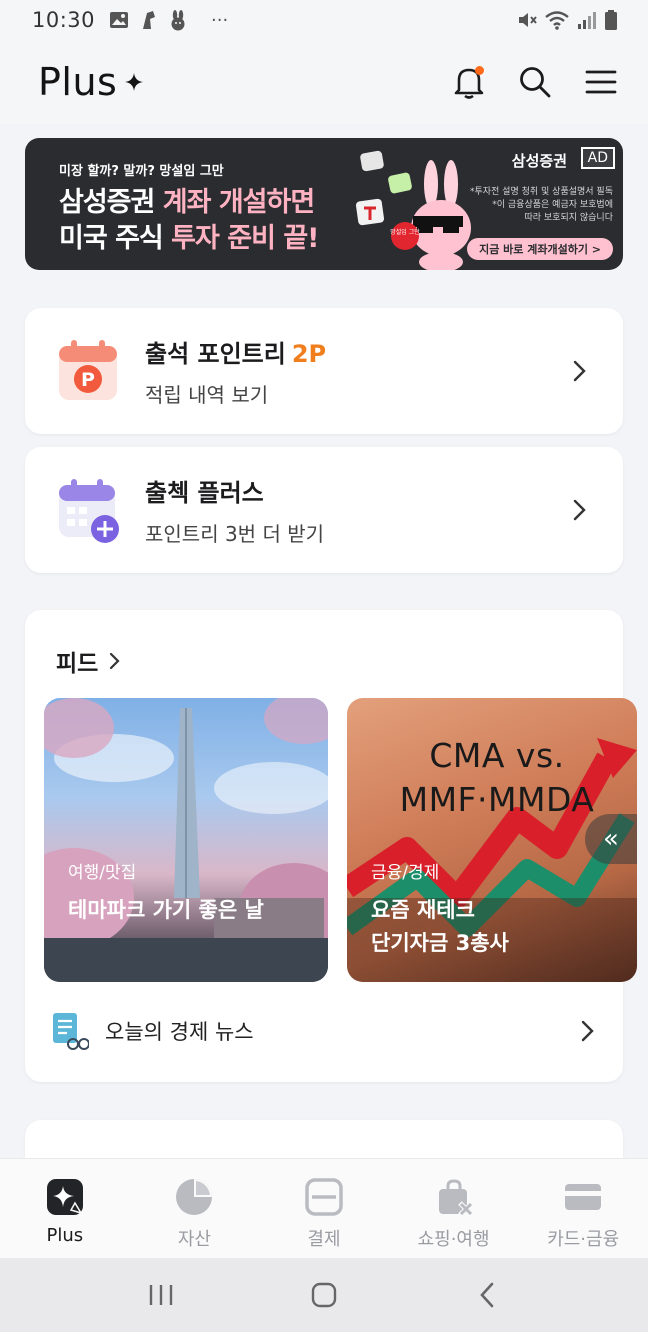 The image size is (648, 1332). I want to click on gallery-icon, so click(119, 20).